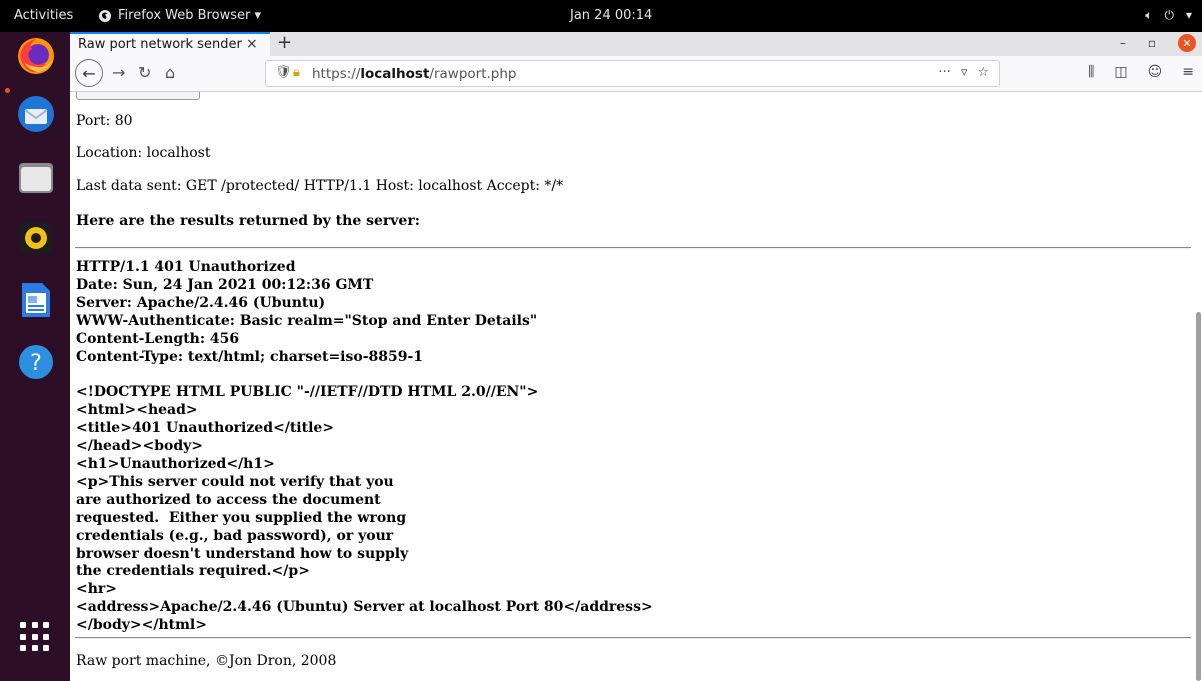 The width and height of the screenshot is (1202, 681). What do you see at coordinates (137, 410) in the screenshot?
I see `response-line: <html><head>` at bounding box center [137, 410].